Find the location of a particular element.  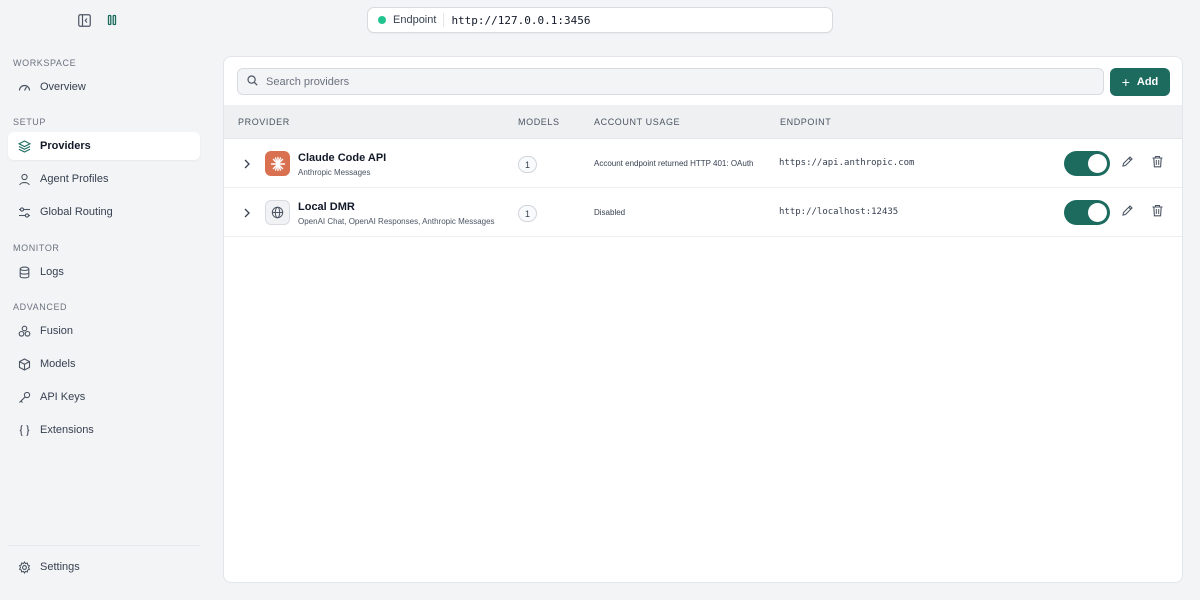

sidebar-item-label: Models is located at coordinates (58, 364).